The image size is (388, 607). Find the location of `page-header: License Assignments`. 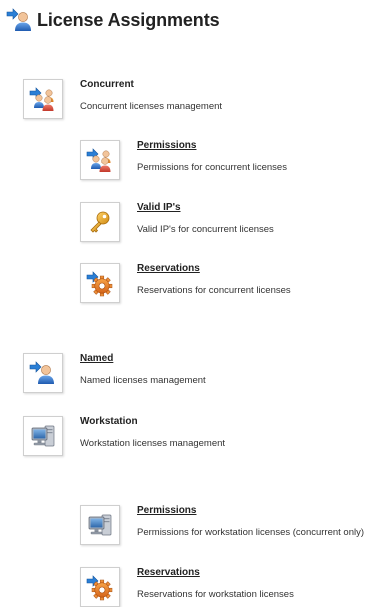

page-header: License Assignments is located at coordinates (113, 20).